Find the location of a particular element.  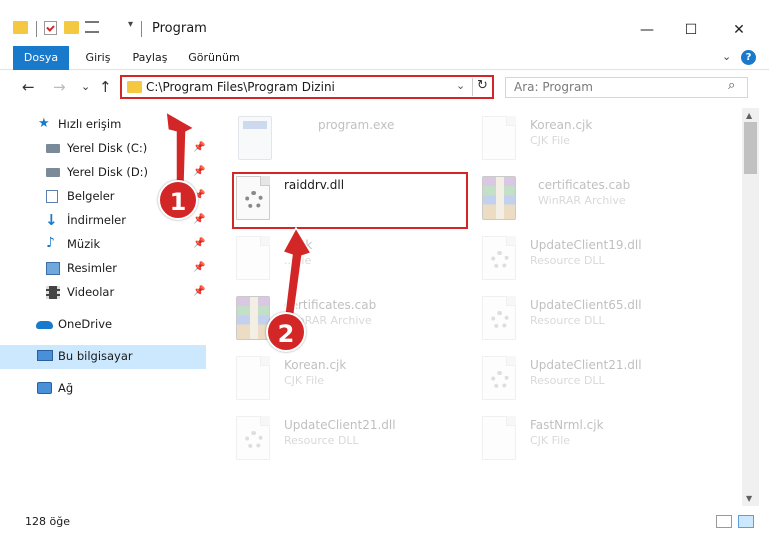

scroll-down-icon: ▼ is located at coordinates (749, 498).